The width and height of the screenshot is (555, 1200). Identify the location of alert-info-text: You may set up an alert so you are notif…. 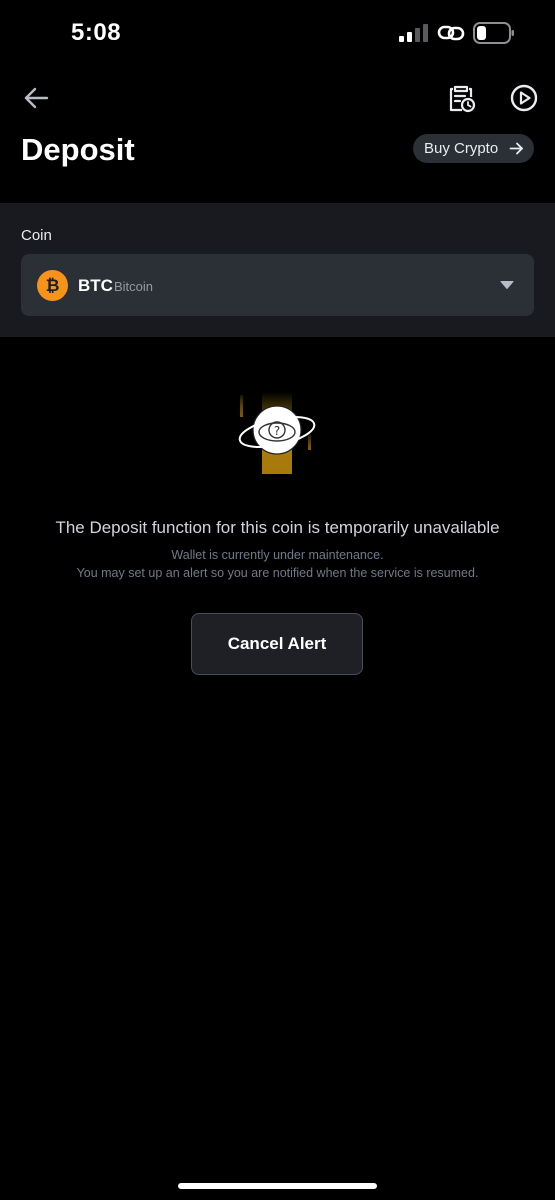
(277, 573).